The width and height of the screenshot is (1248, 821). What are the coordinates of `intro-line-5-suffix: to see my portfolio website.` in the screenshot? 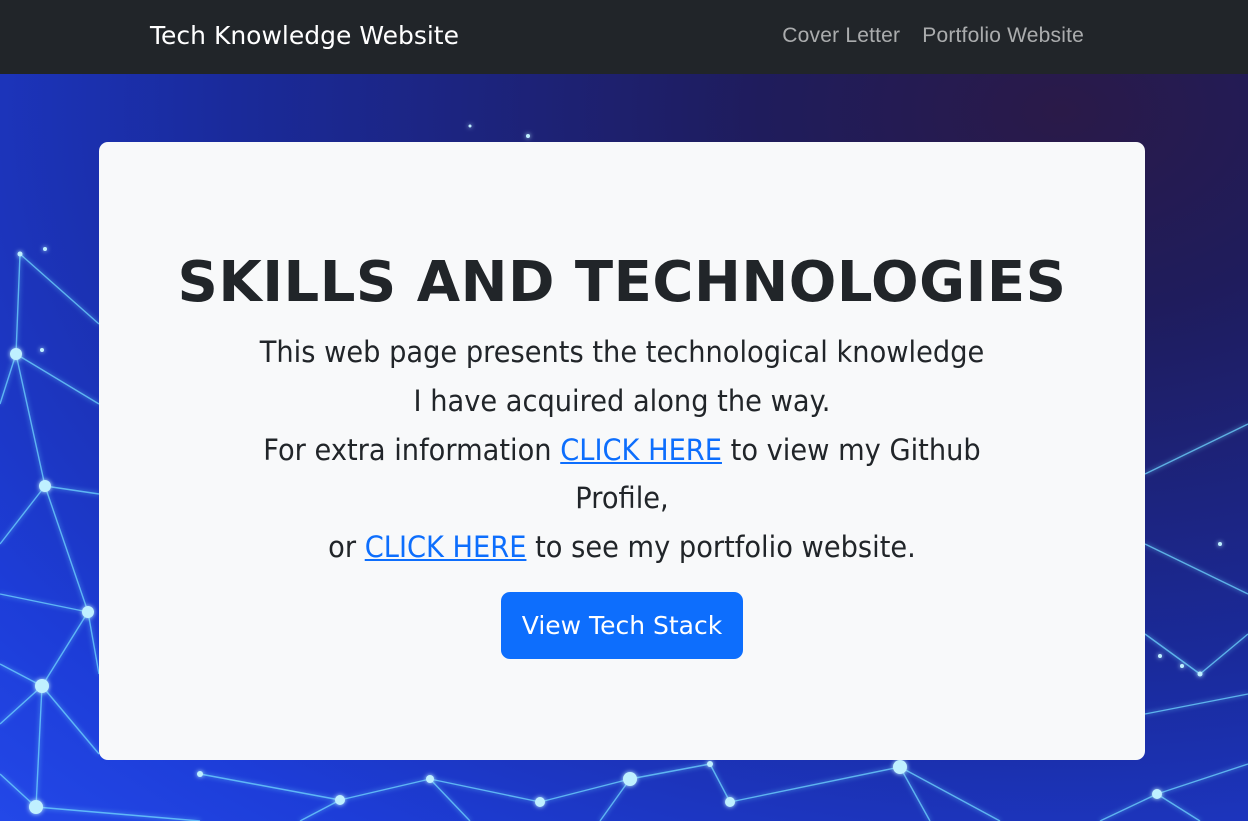 It's located at (725, 547).